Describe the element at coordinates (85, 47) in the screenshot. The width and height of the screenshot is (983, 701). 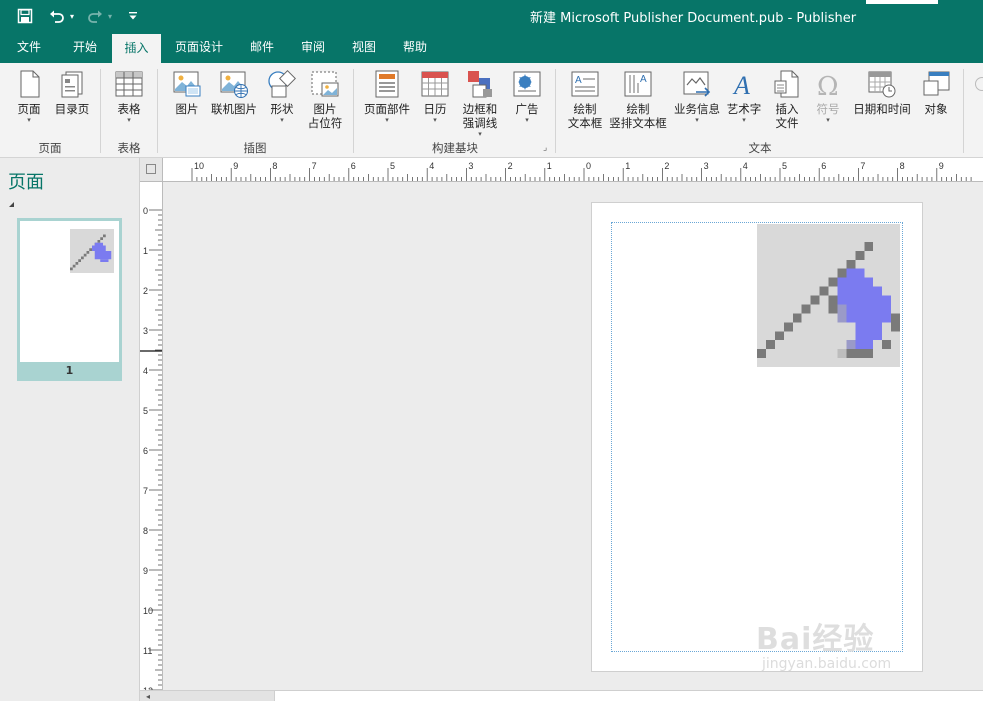
I see `tab-home: 开始` at that location.